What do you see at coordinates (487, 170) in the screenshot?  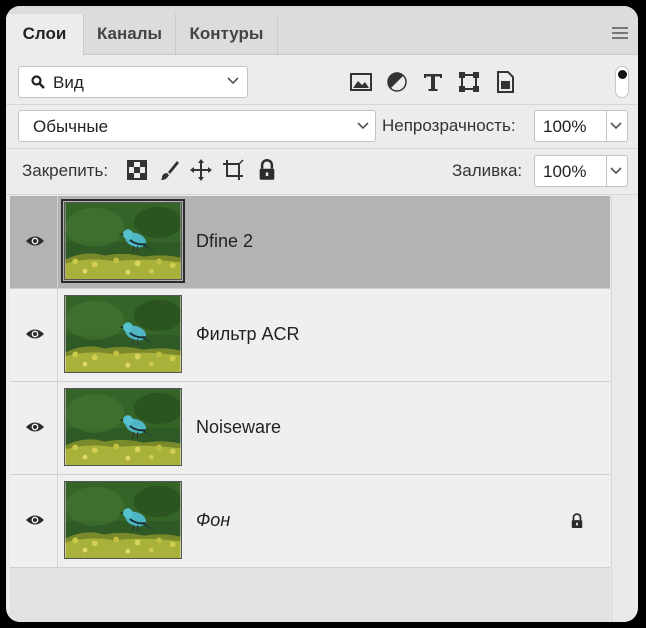 I see `fill-label: Заливка:` at bounding box center [487, 170].